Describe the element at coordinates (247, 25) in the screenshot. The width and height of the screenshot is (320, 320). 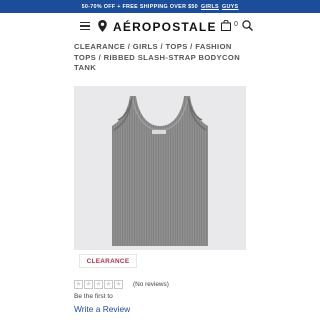
I see `search-icon` at that location.